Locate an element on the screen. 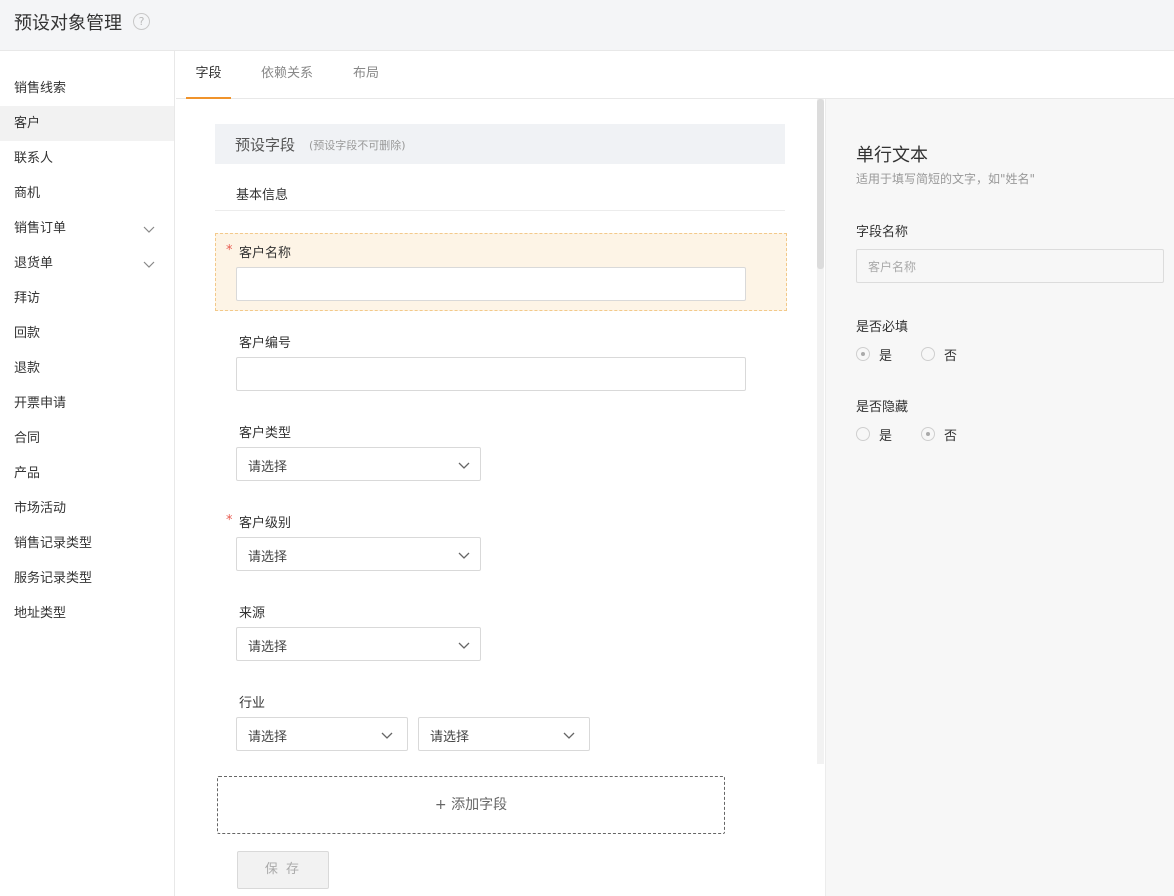 Image resolution: width=1174 pixels, height=896 pixels. customer-code-input is located at coordinates (491, 374).